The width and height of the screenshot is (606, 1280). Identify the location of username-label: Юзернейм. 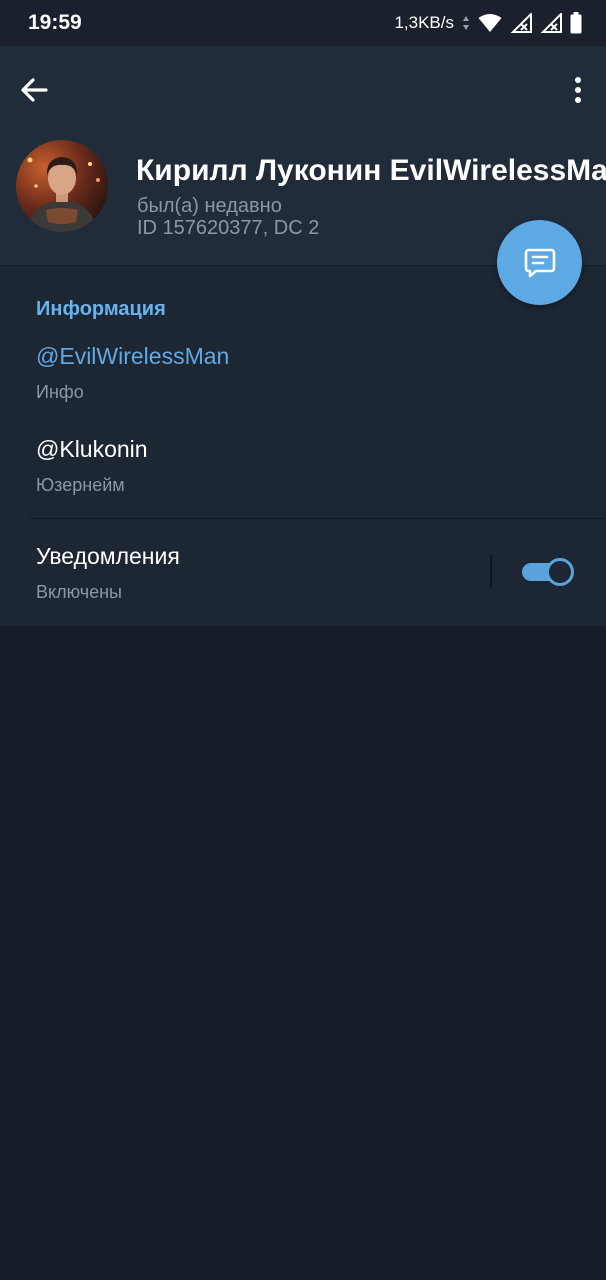
(80, 485).